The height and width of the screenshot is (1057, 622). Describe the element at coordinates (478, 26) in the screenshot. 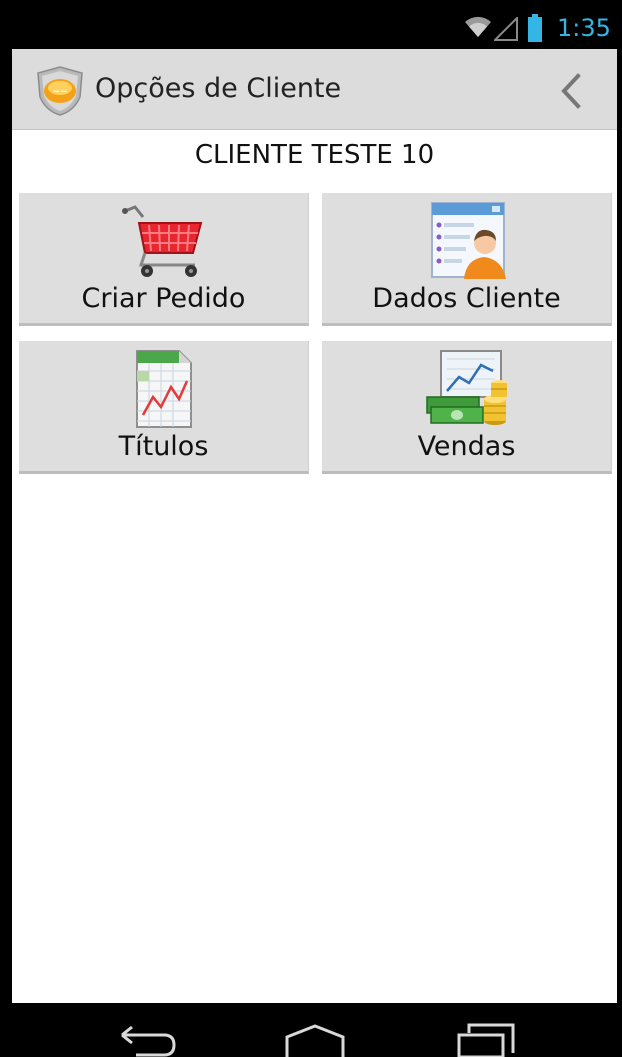

I see `wifi-icon` at that location.